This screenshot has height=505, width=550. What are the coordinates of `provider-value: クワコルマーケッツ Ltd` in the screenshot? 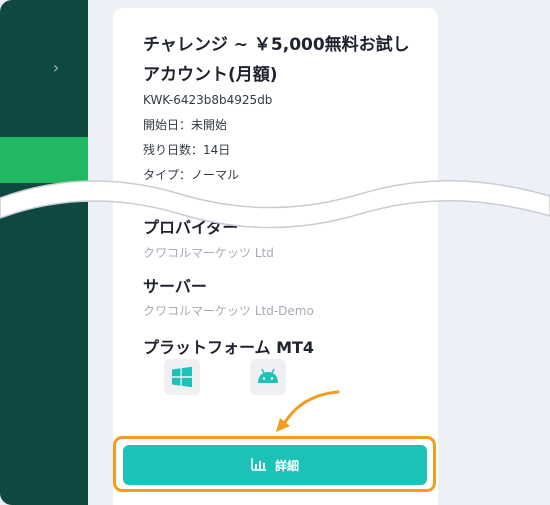 It's located at (208, 253).